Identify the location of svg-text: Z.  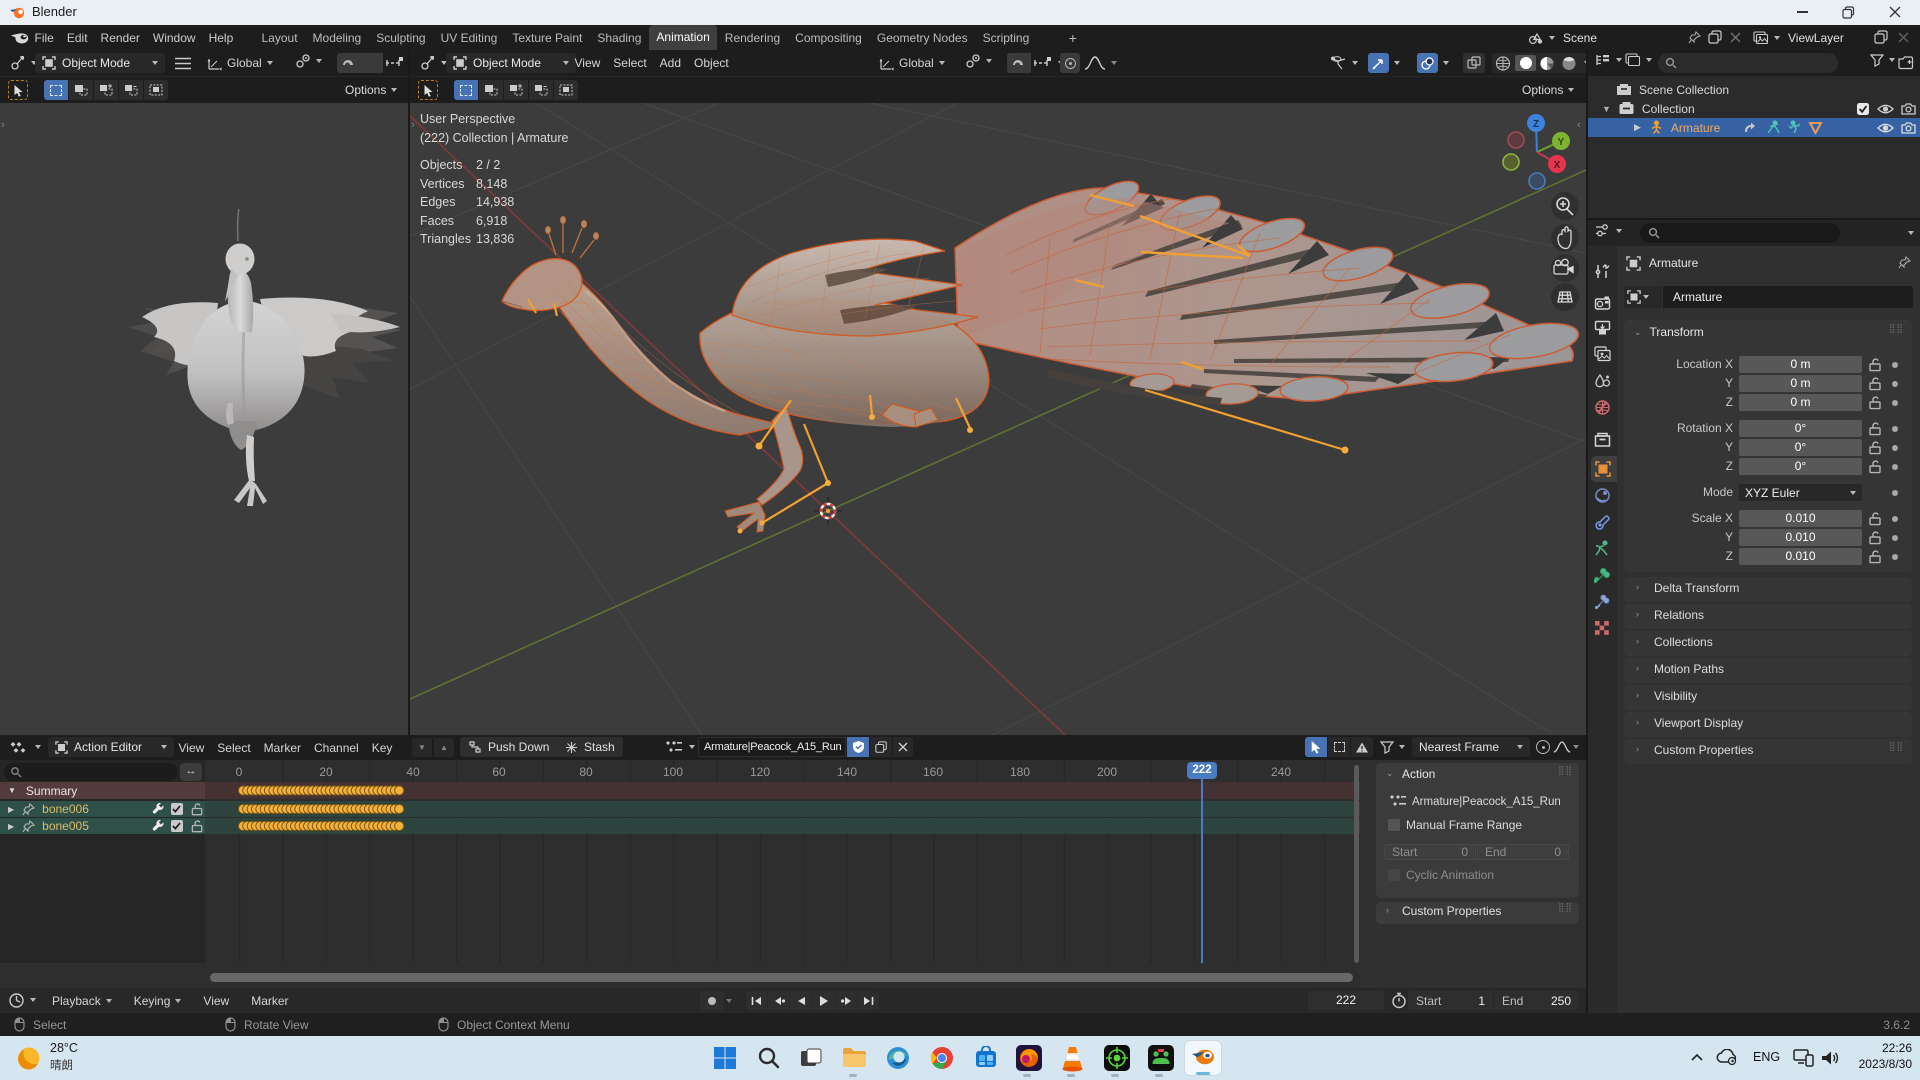
(1536, 124).